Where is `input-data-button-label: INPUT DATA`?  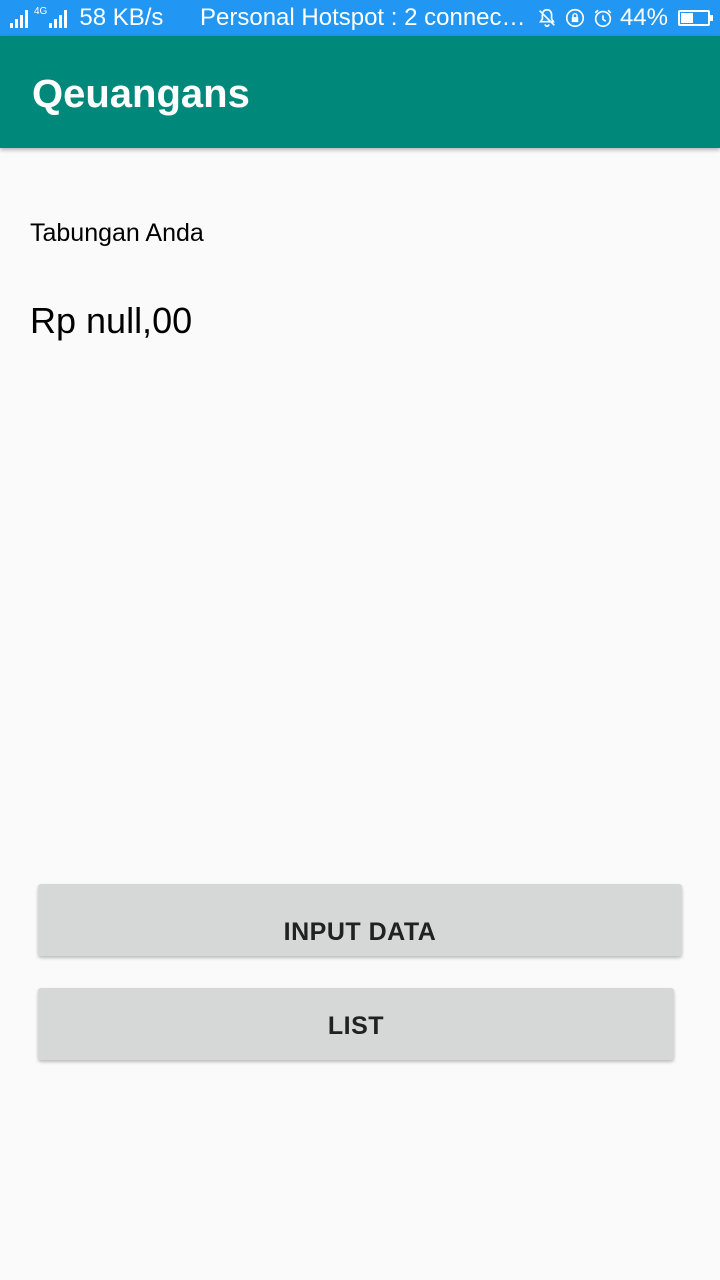
input-data-button-label: INPUT DATA is located at coordinates (360, 932).